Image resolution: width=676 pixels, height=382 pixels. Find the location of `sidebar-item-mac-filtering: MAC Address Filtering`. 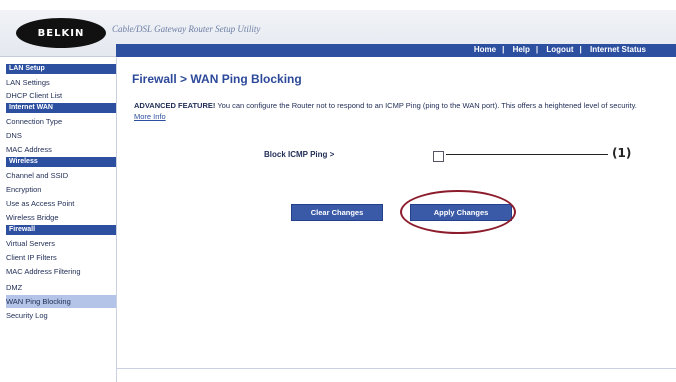

sidebar-item-mac-filtering: MAC Address Filtering is located at coordinates (61, 271).